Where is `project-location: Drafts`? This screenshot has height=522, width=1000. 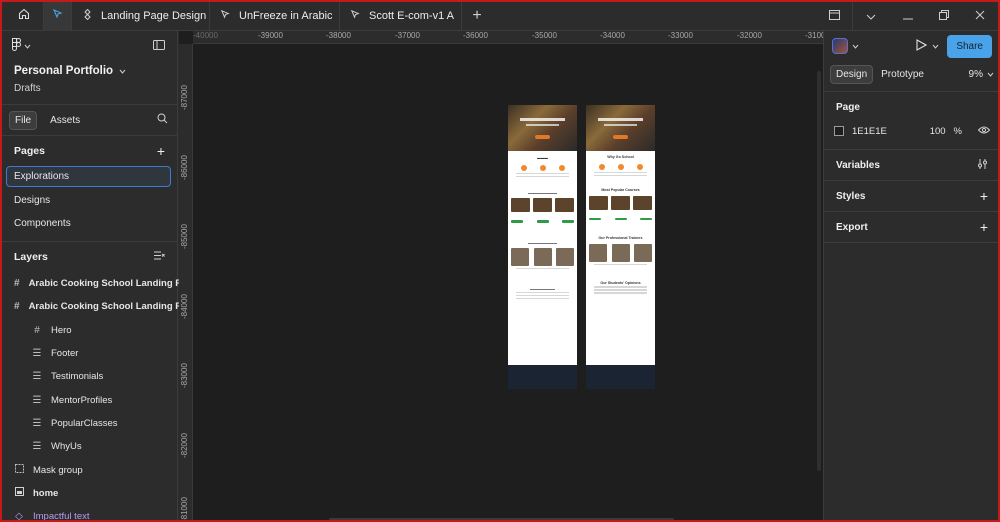
project-location: Drafts is located at coordinates (88, 88).